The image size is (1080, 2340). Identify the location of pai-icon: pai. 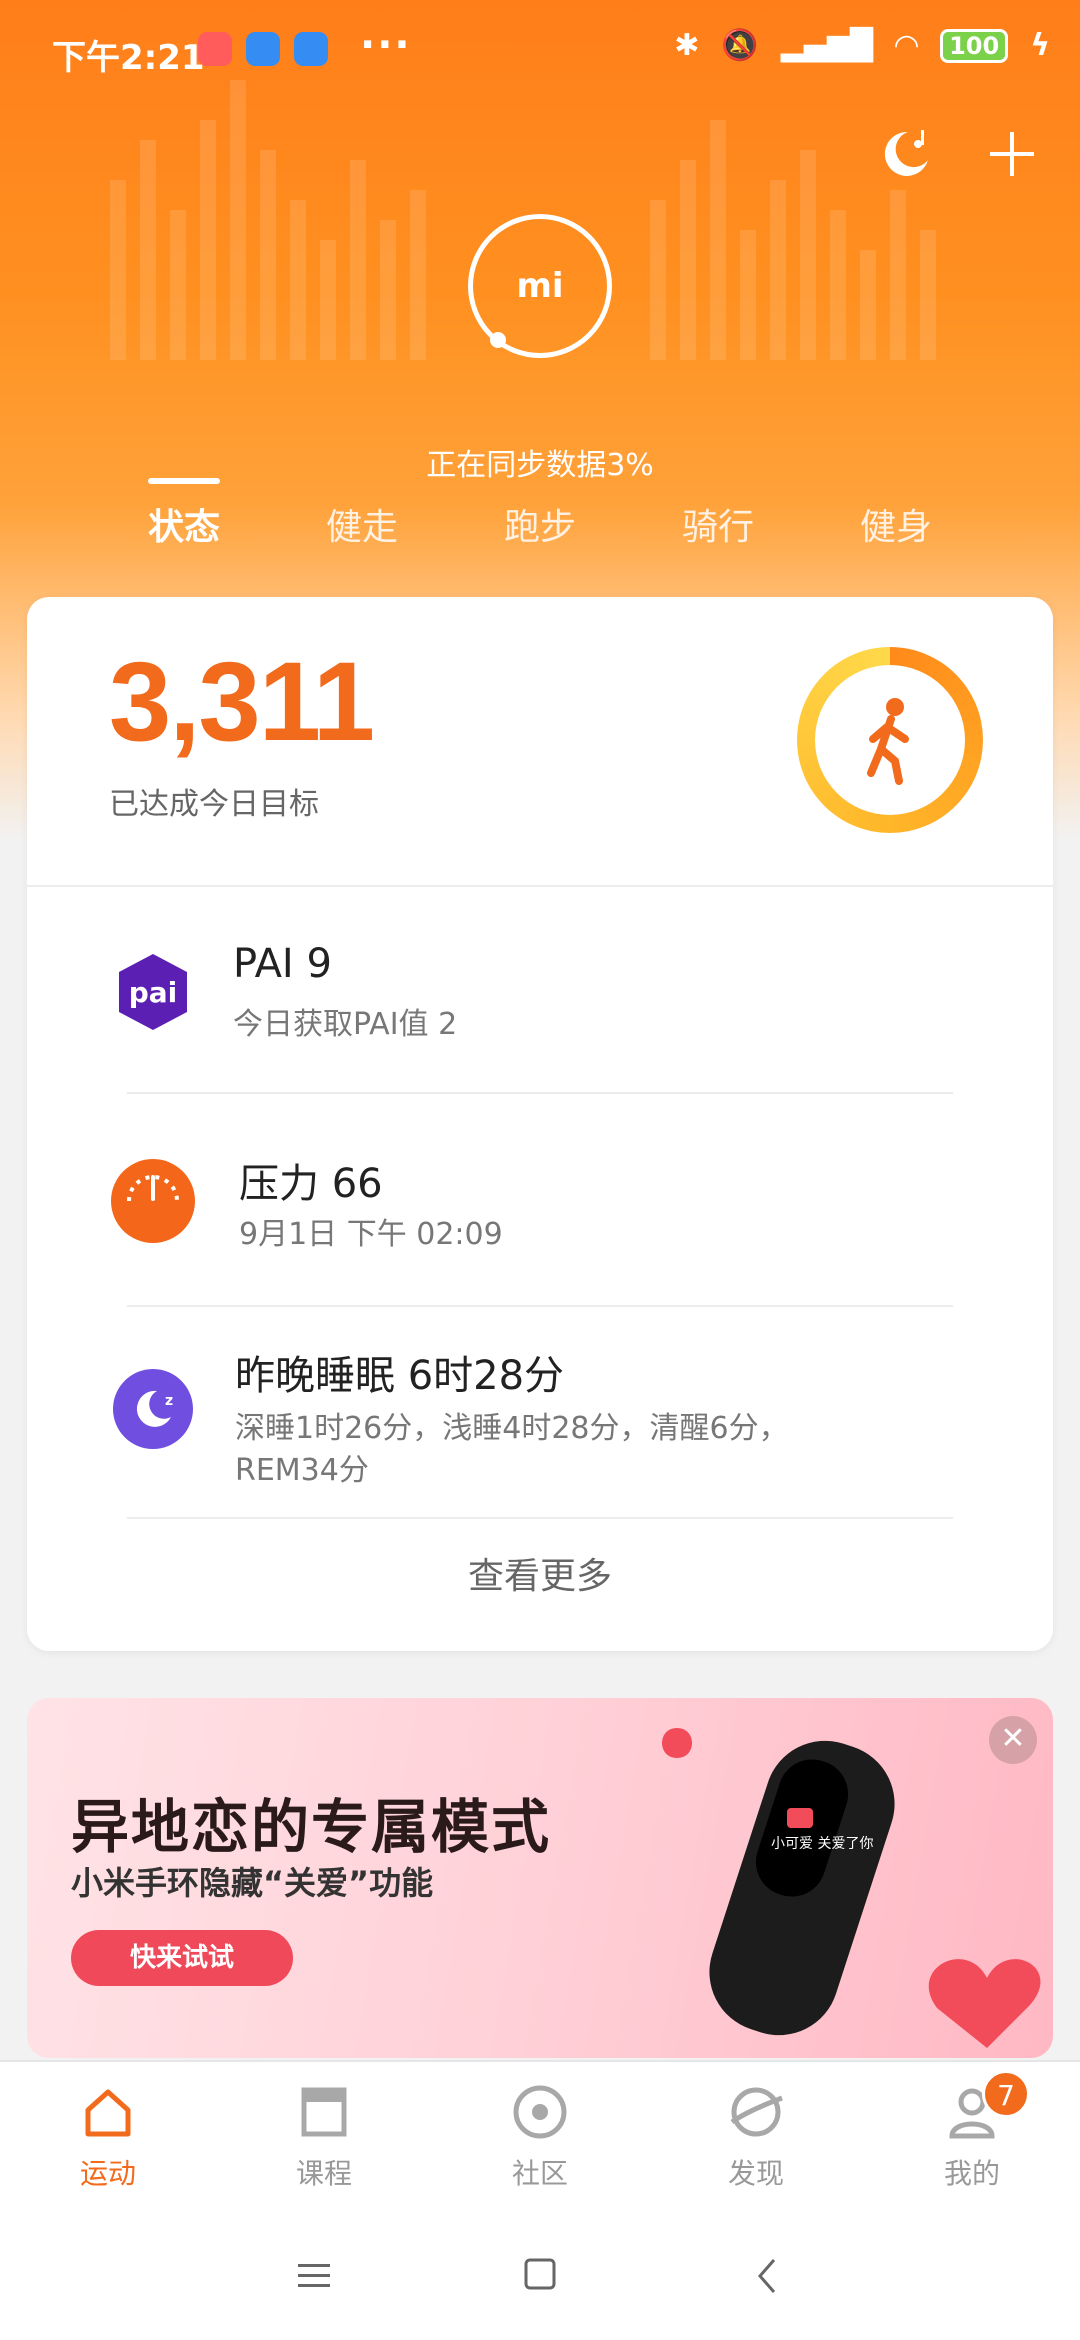
(153, 992).